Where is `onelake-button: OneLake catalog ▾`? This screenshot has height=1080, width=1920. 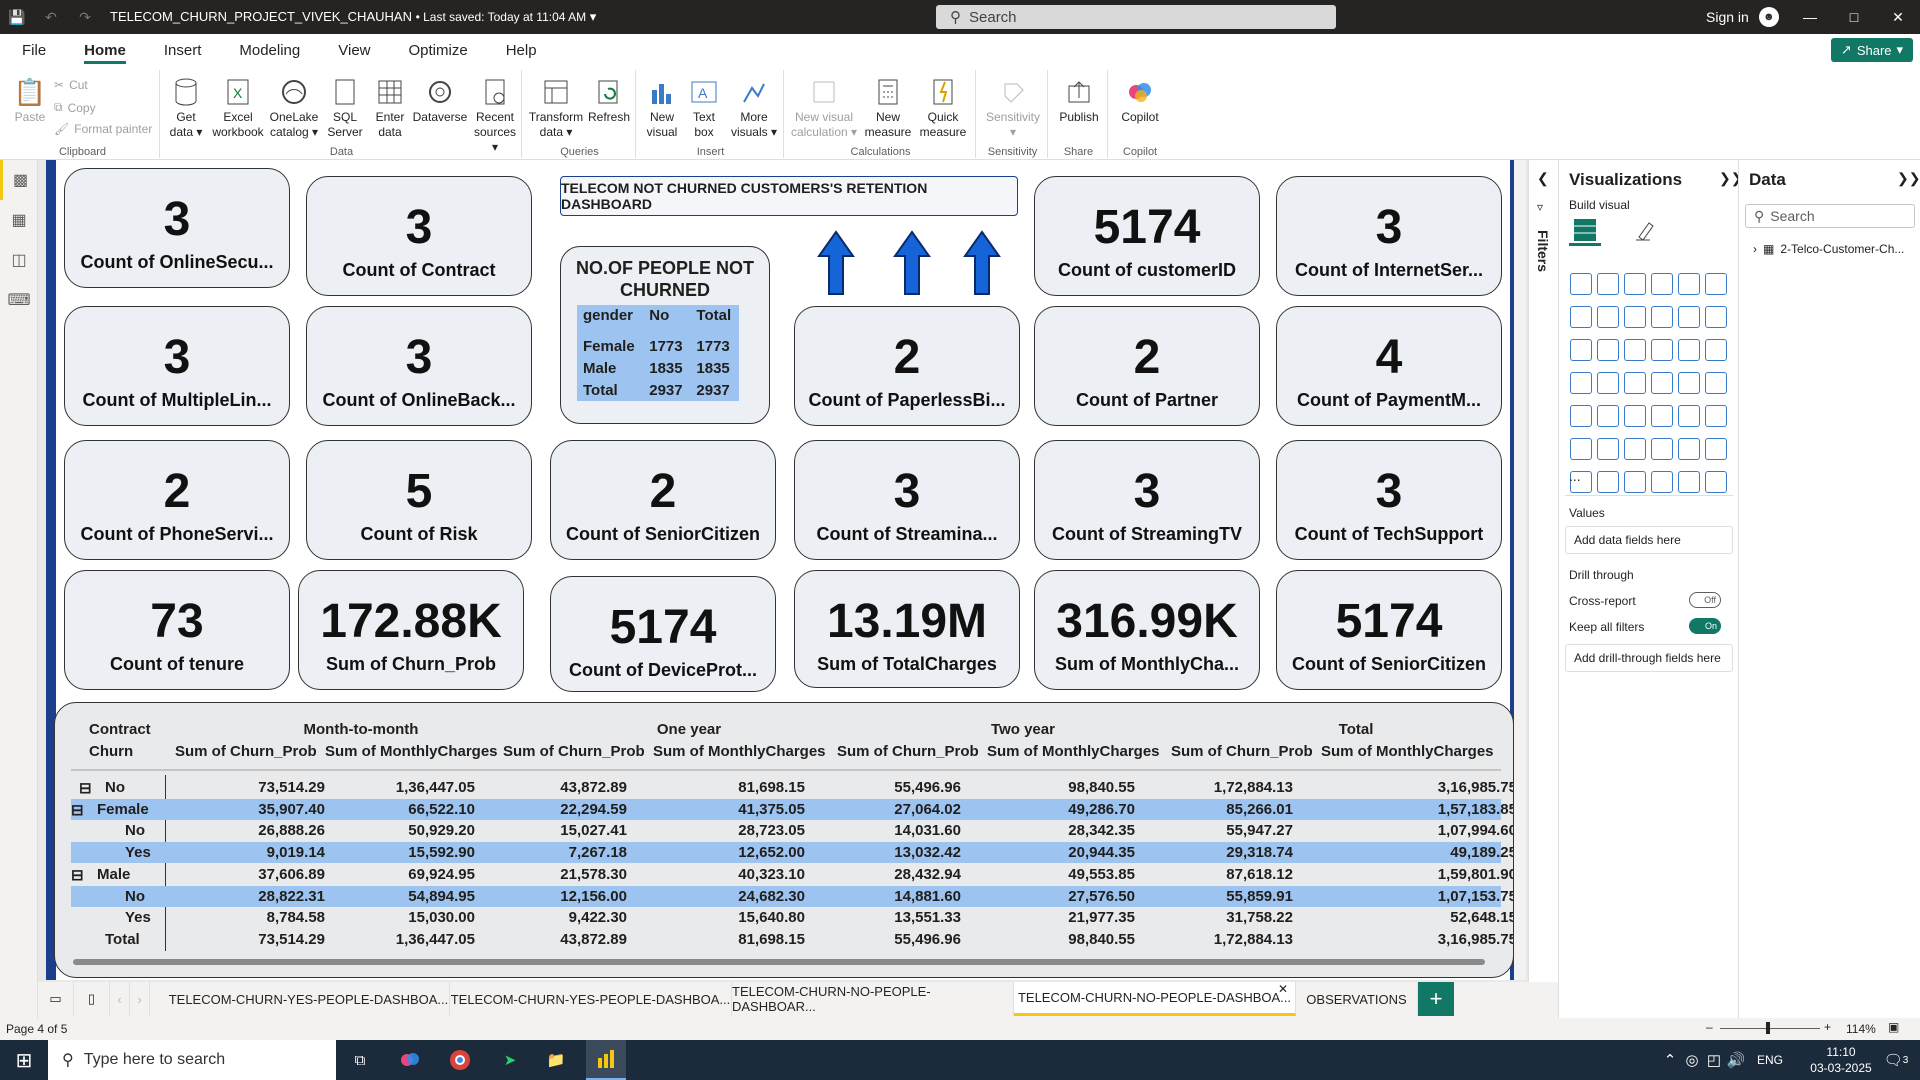
onelake-button: OneLake catalog ▾ is located at coordinates (294, 108).